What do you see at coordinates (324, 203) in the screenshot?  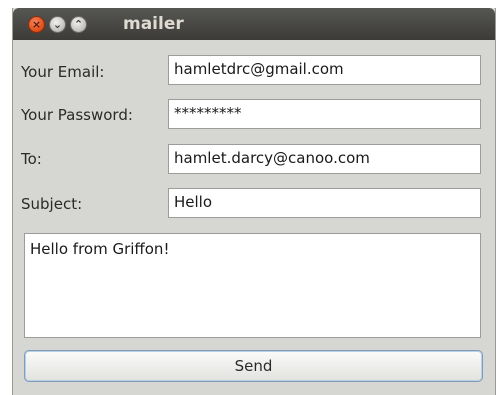 I see `subject-field: Hello` at bounding box center [324, 203].